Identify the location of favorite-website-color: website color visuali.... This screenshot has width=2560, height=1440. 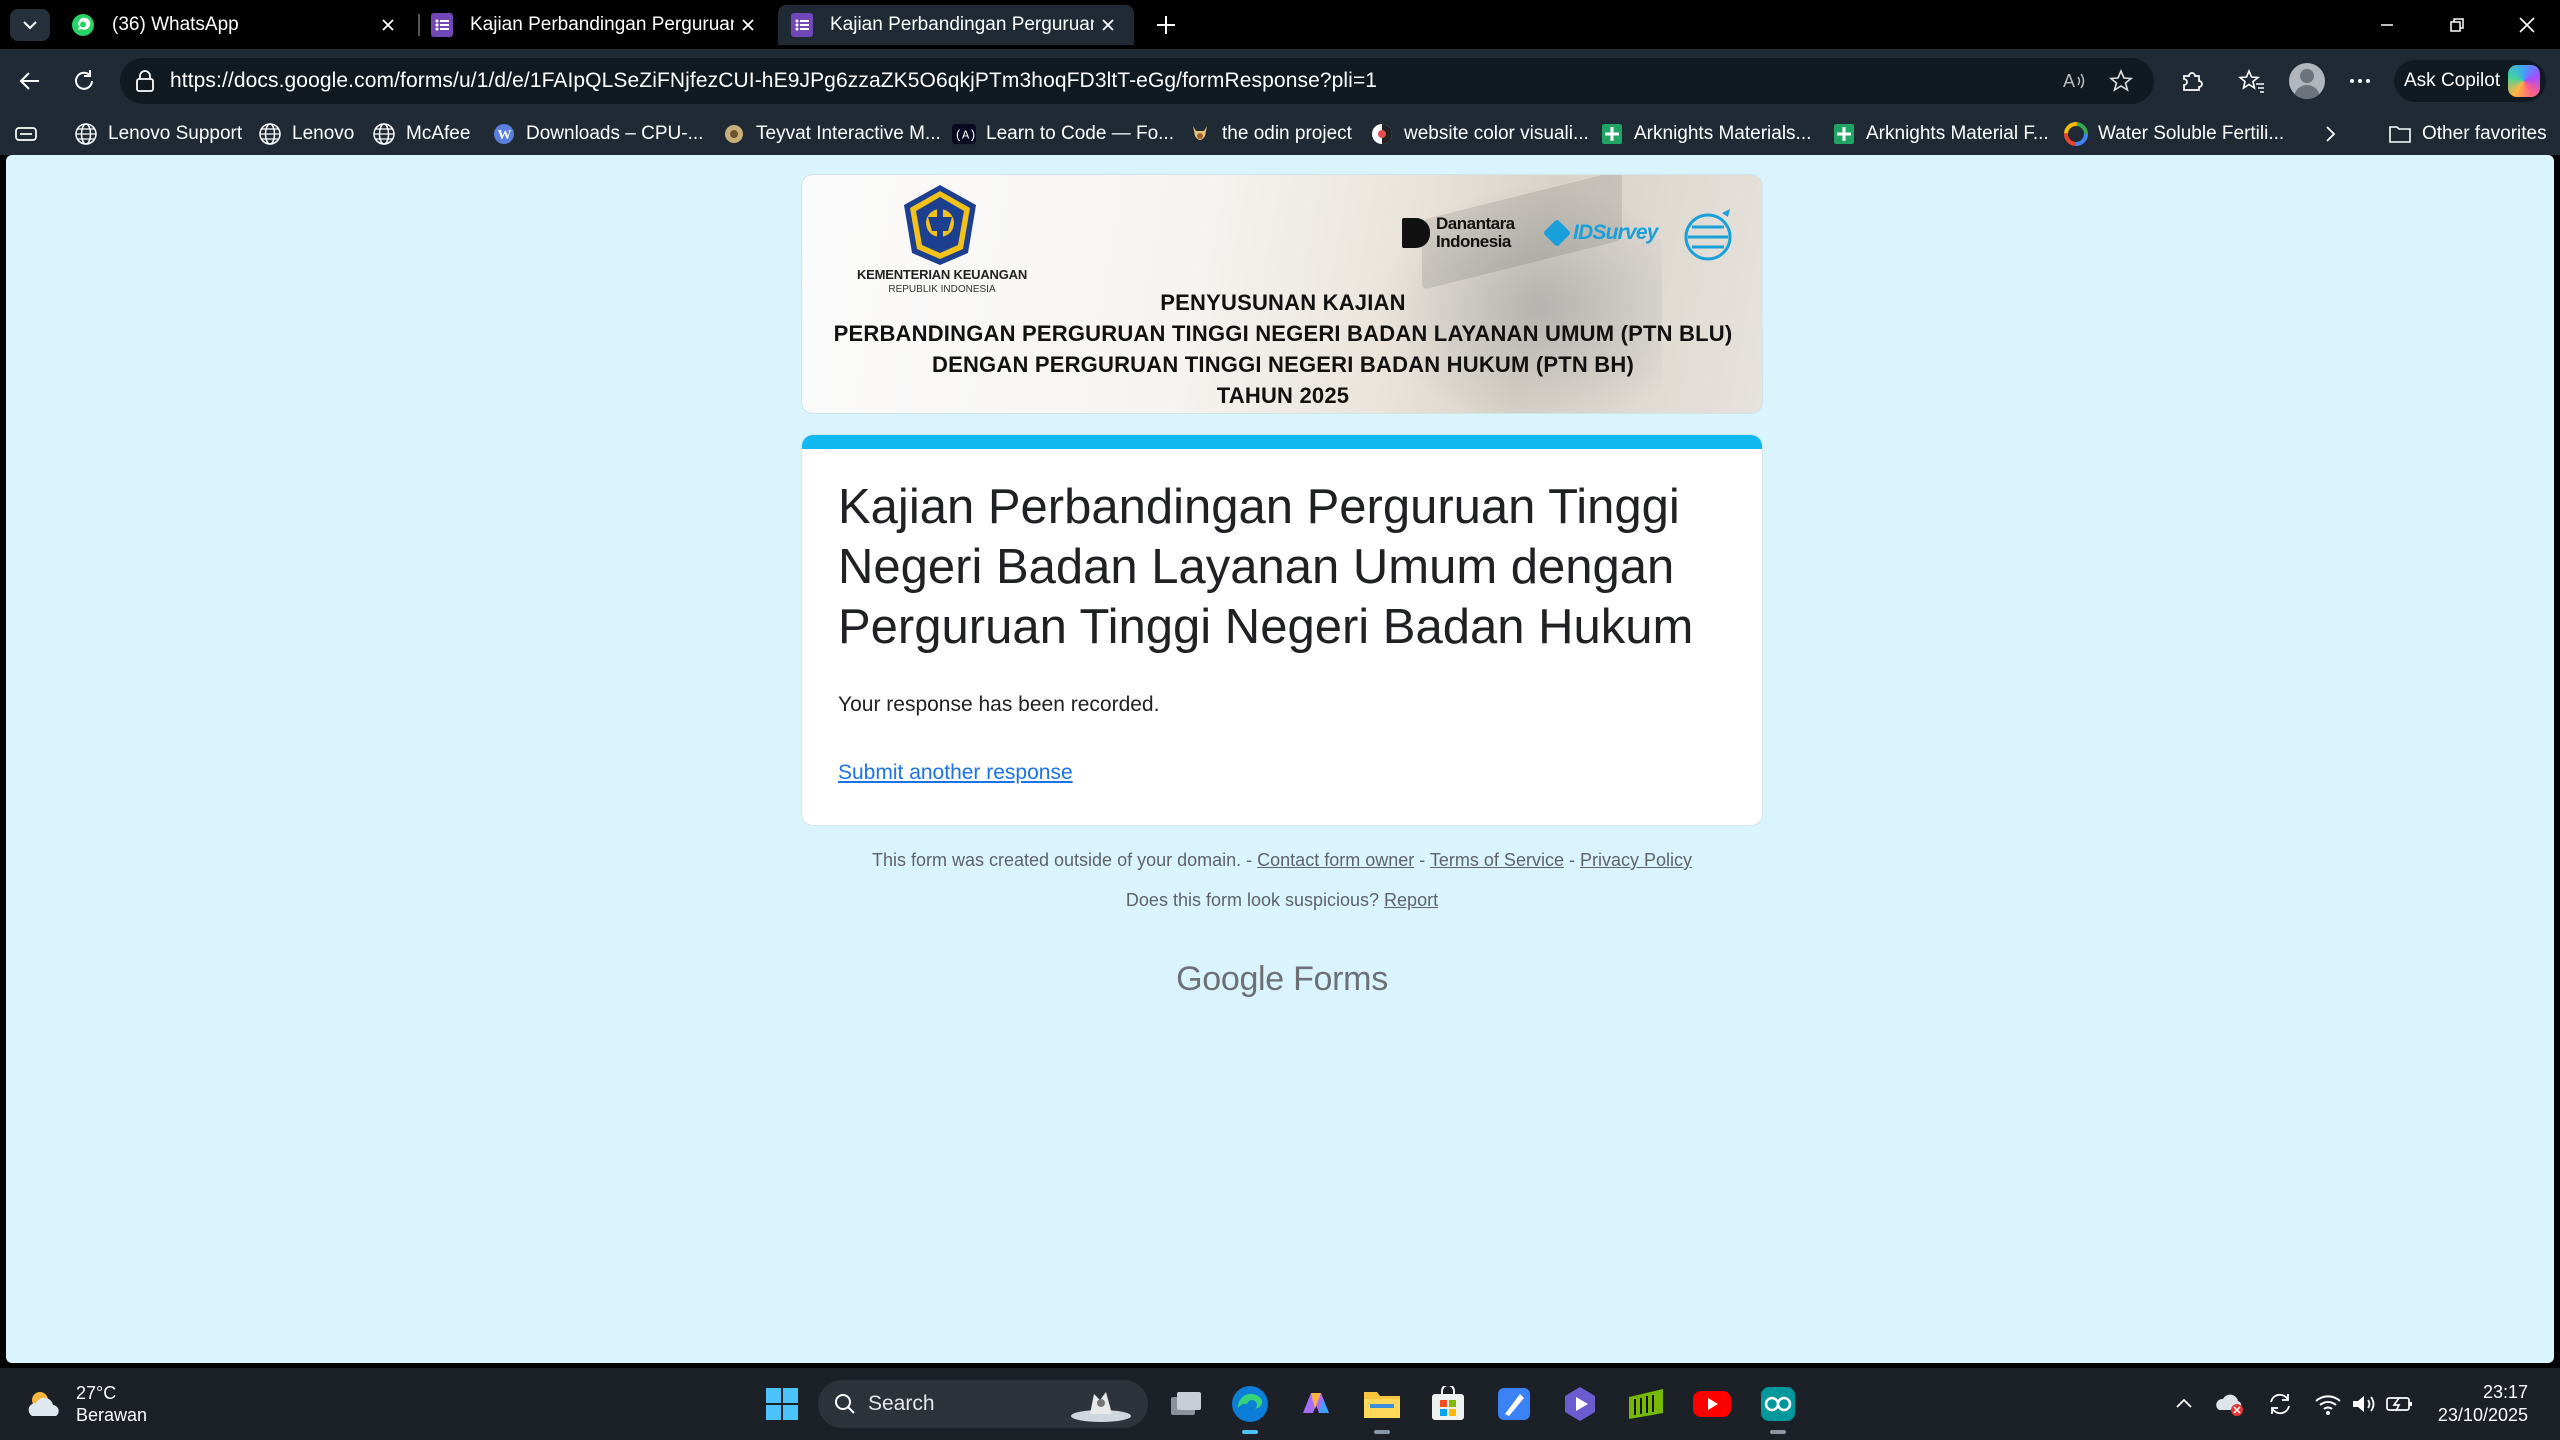
(1479, 134).